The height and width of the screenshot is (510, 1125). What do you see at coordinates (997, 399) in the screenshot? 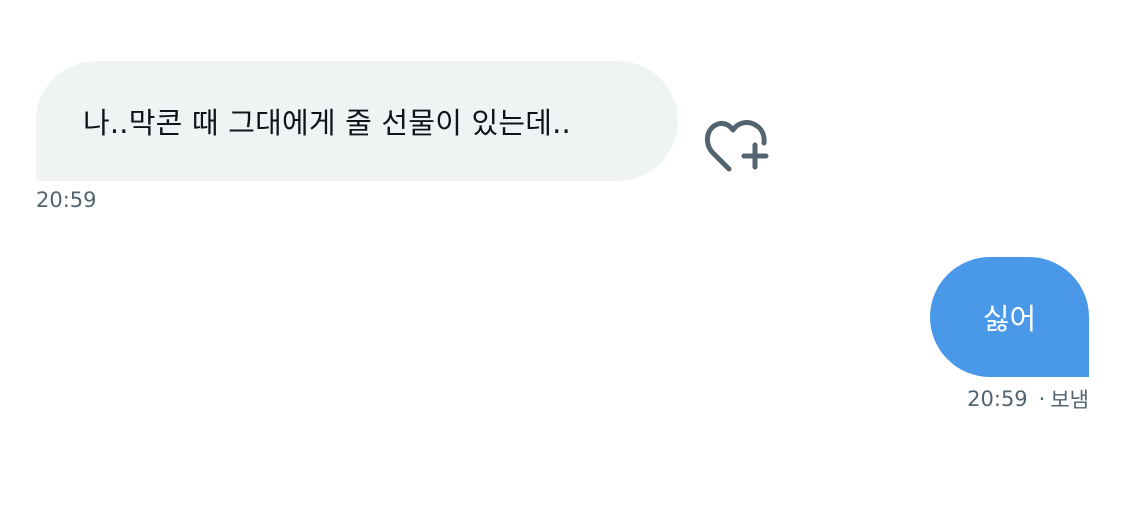
I see `sent-message-timestamp: 20:59` at bounding box center [997, 399].